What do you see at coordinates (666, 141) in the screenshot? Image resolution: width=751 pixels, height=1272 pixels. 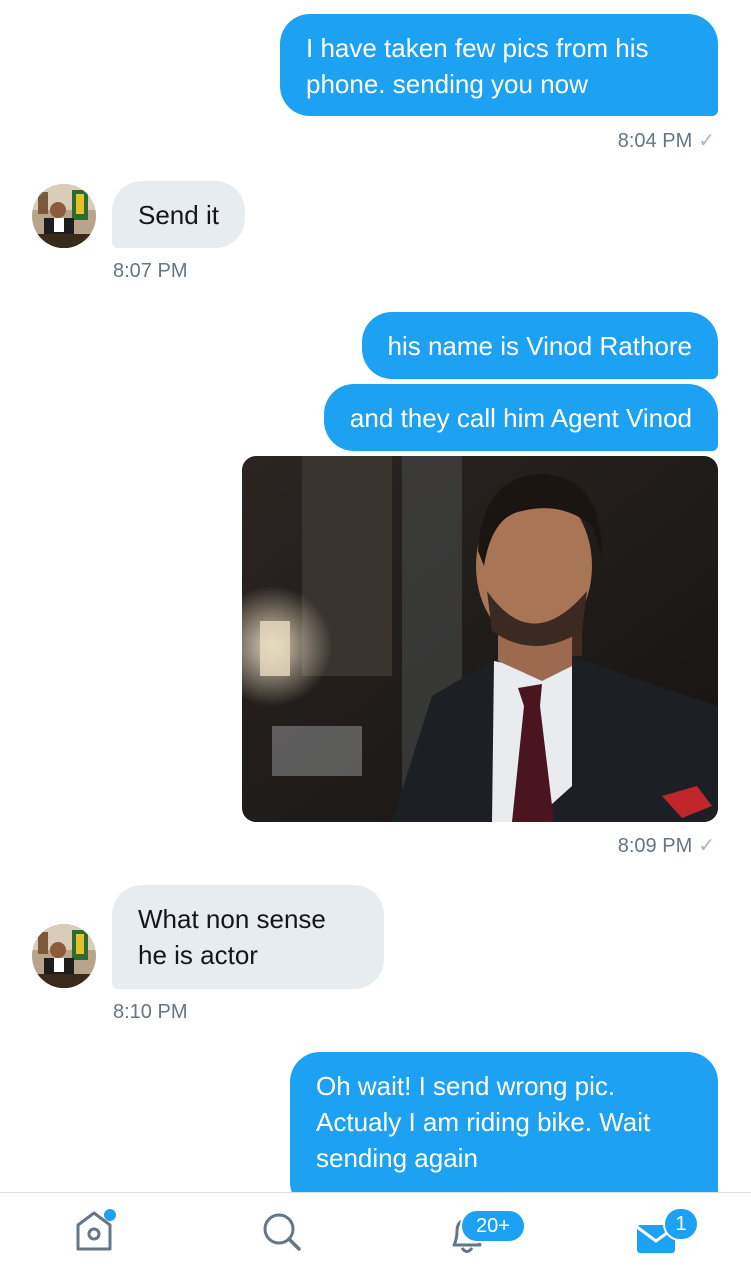 I see `message-timestamp: 8:04 PM ✓` at bounding box center [666, 141].